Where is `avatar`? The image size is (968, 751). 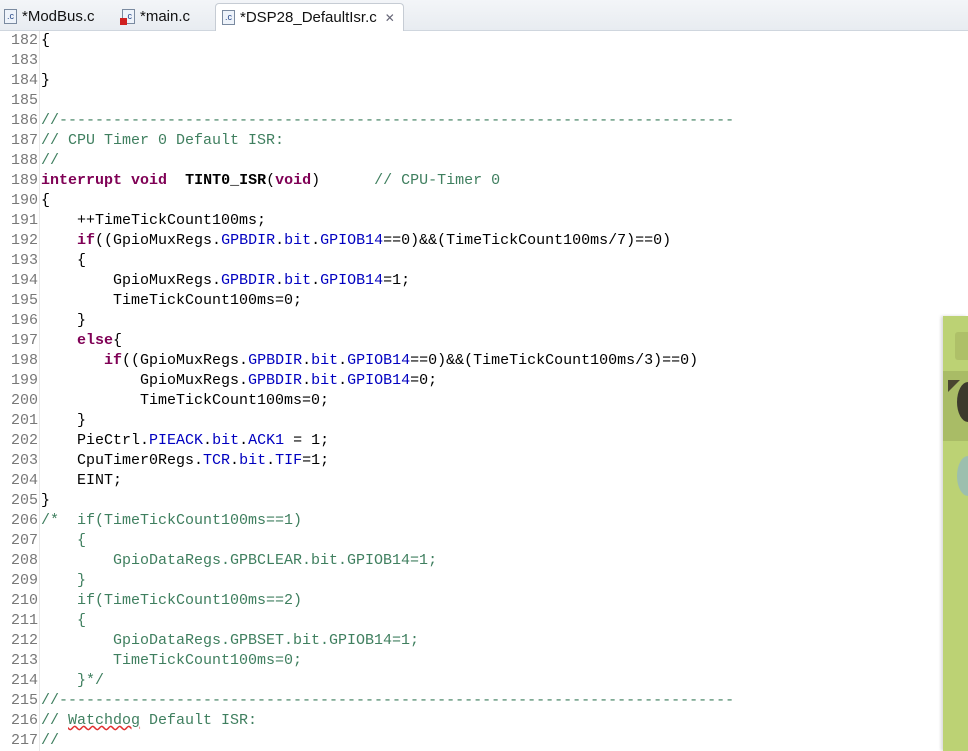 avatar is located at coordinates (962, 476).